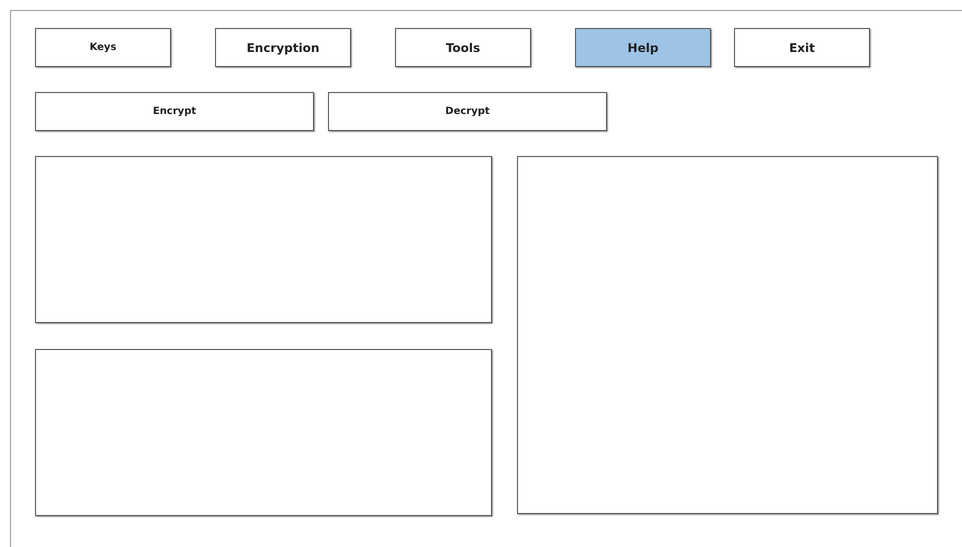  Describe the element at coordinates (174, 111) in the screenshot. I see `action-button: Encrypt` at that location.